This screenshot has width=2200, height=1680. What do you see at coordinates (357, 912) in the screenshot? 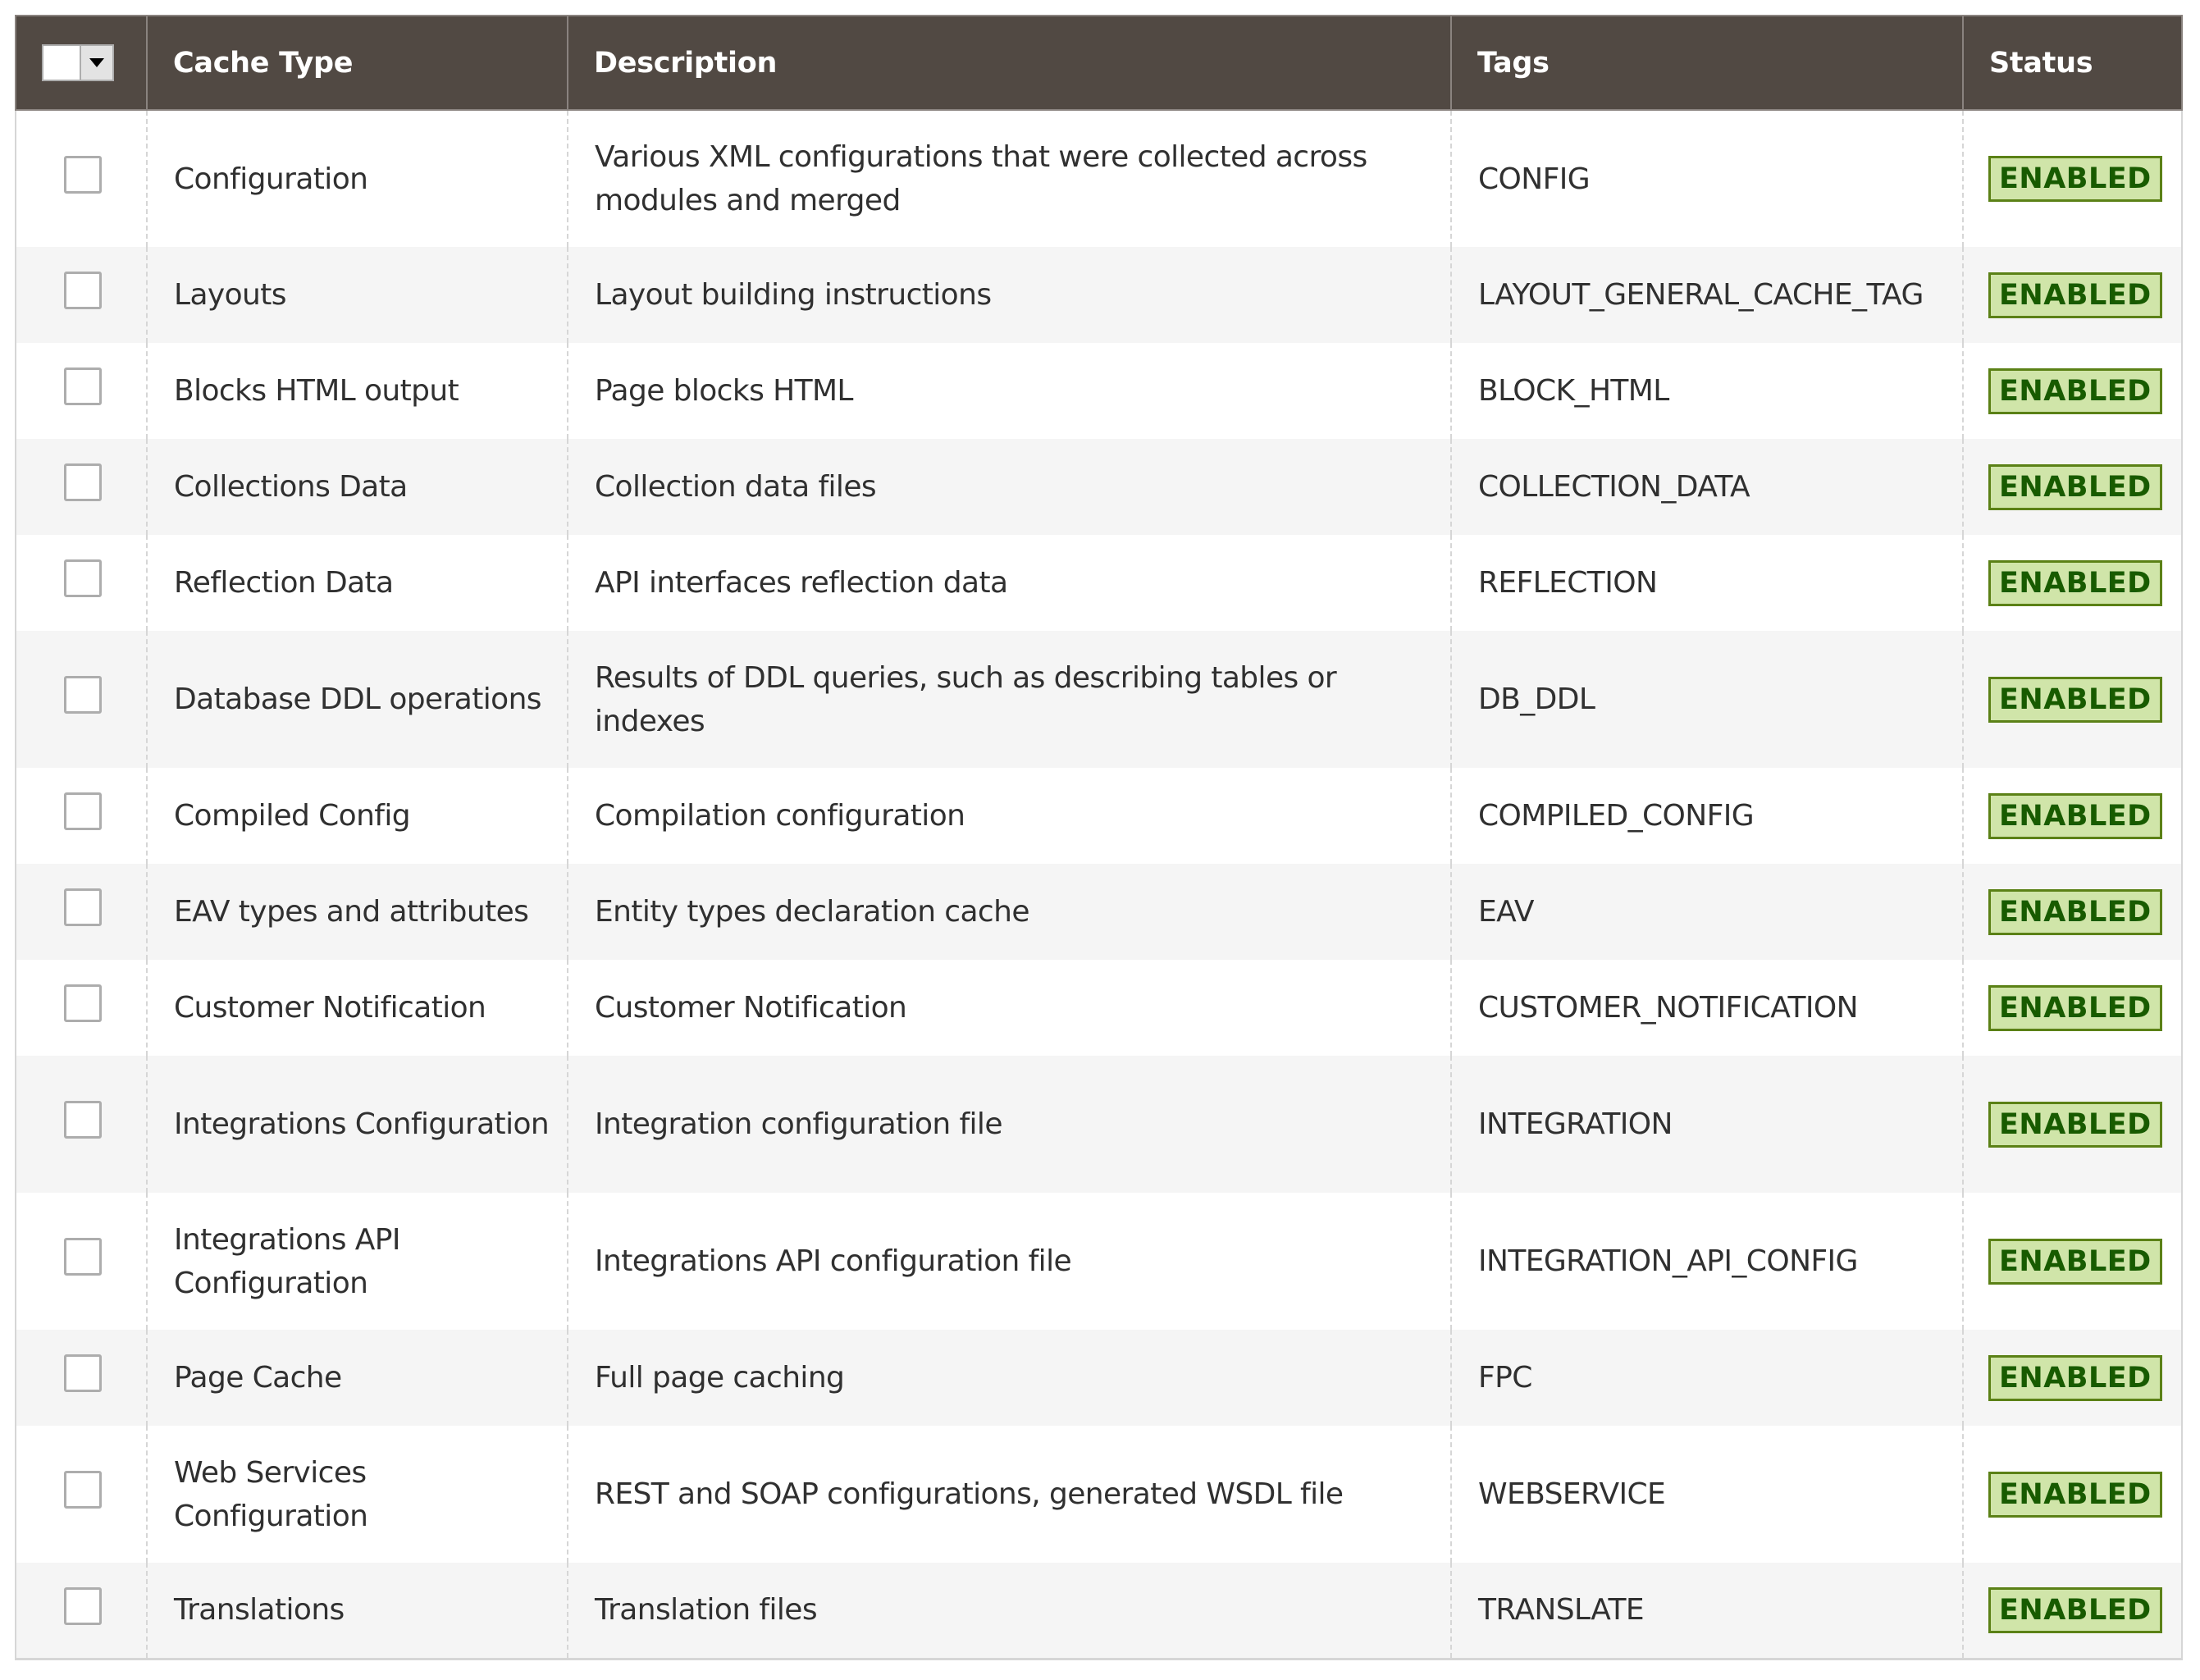
I see `cache-type-cell: EAV types and attributes` at bounding box center [357, 912].